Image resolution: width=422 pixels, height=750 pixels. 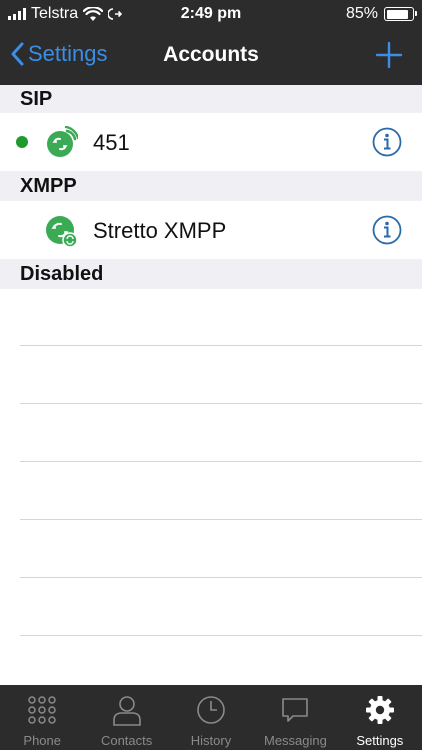 What do you see at coordinates (379, 710) in the screenshot?
I see `gear-icon` at bounding box center [379, 710].